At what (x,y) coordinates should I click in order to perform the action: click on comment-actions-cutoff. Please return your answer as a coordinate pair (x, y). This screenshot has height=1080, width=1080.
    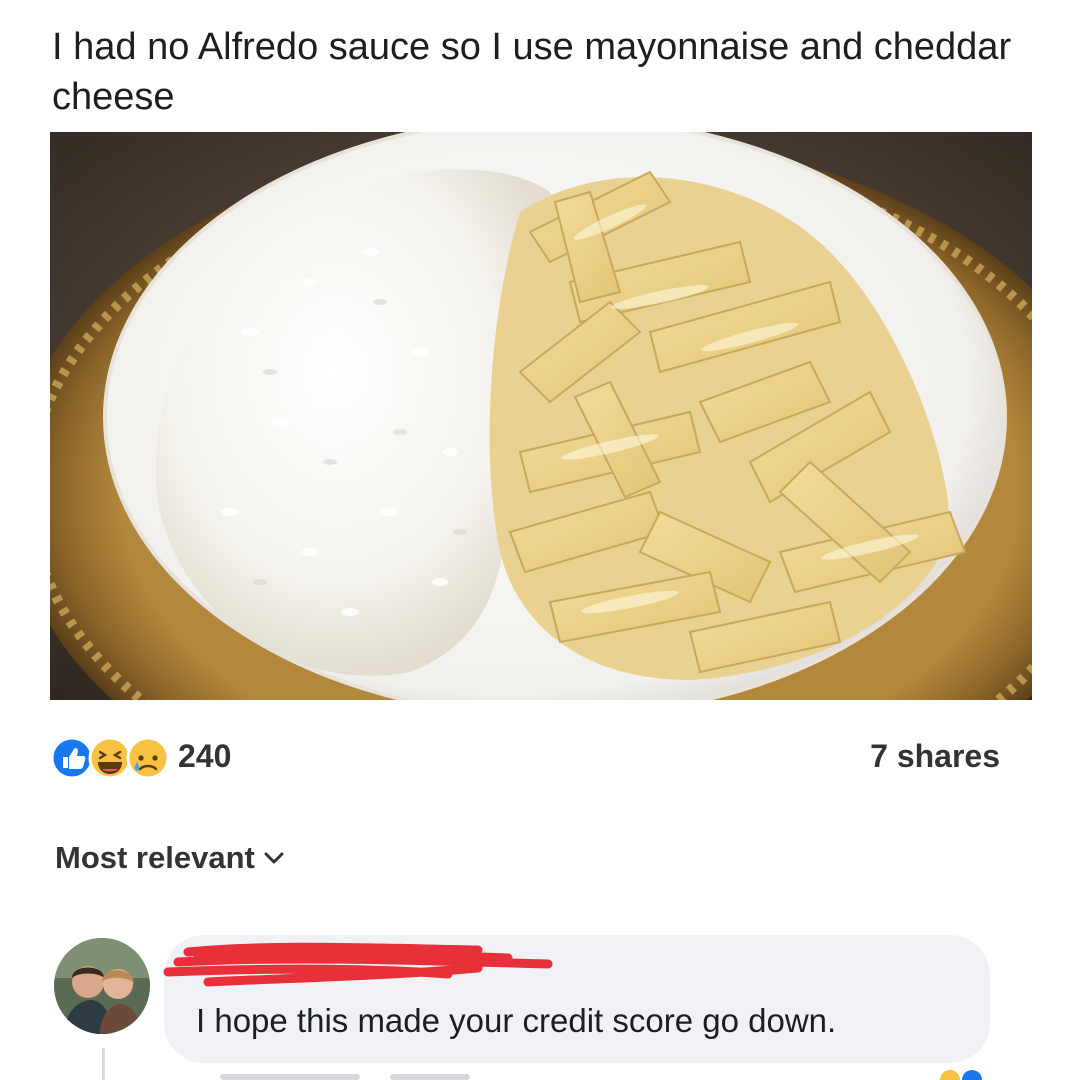
    Looking at the image, I should click on (601, 1075).